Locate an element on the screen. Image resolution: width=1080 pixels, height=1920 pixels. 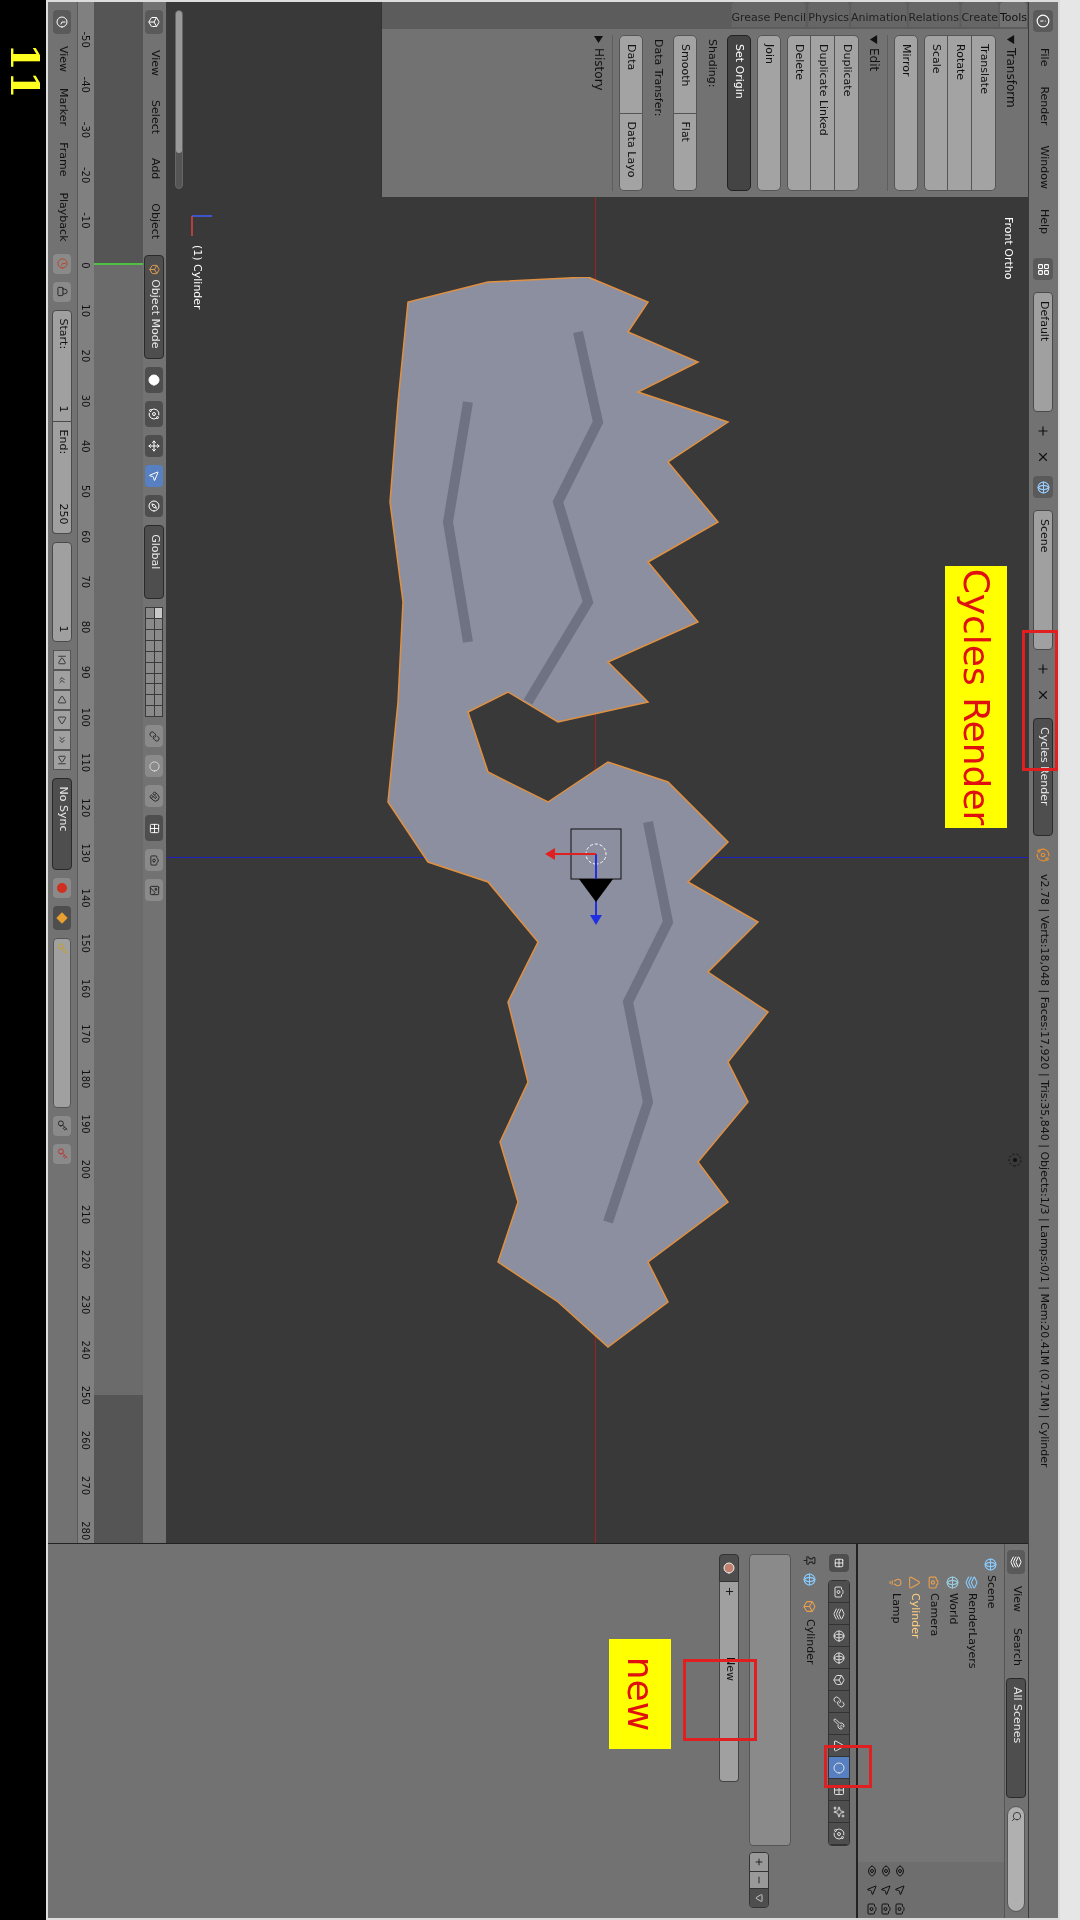
scene-icon-button is located at coordinates (1043, 487).